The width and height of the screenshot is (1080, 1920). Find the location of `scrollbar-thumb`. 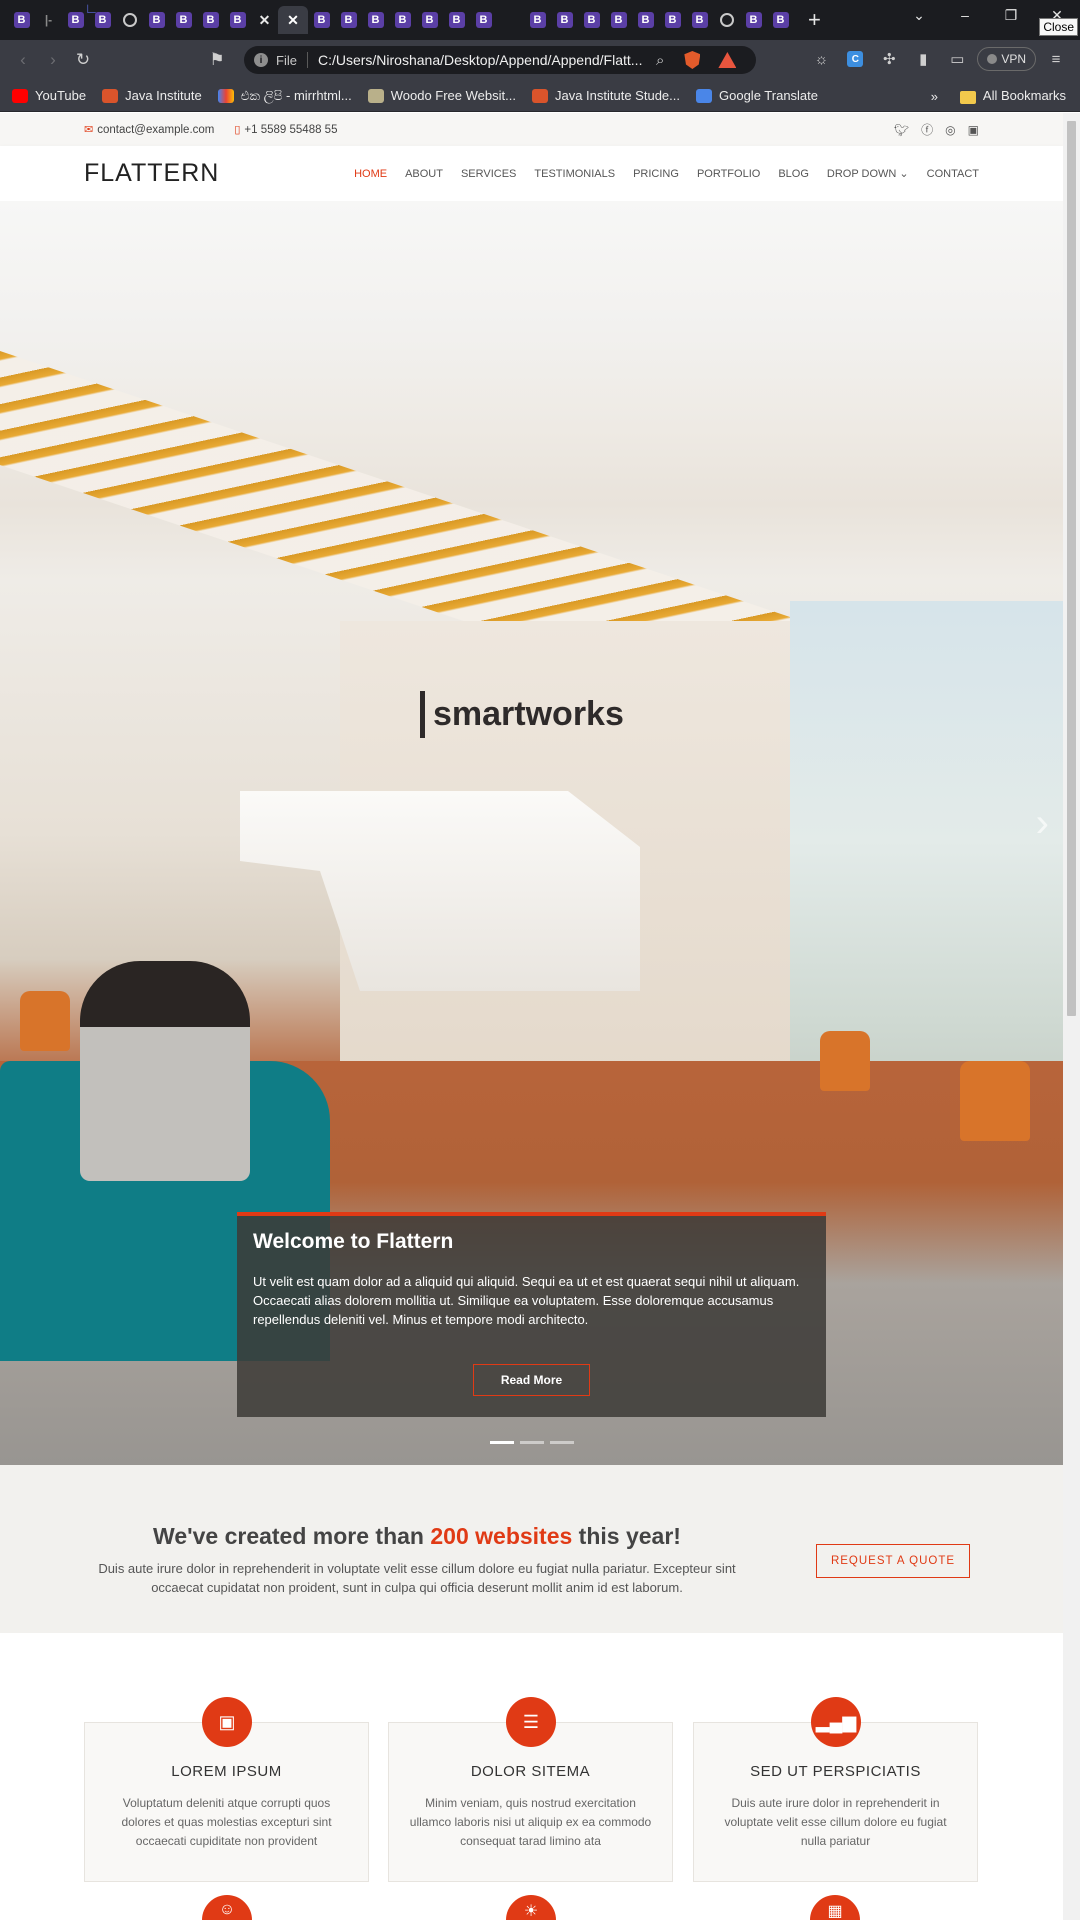

scrollbar-thumb is located at coordinates (1071, 568).